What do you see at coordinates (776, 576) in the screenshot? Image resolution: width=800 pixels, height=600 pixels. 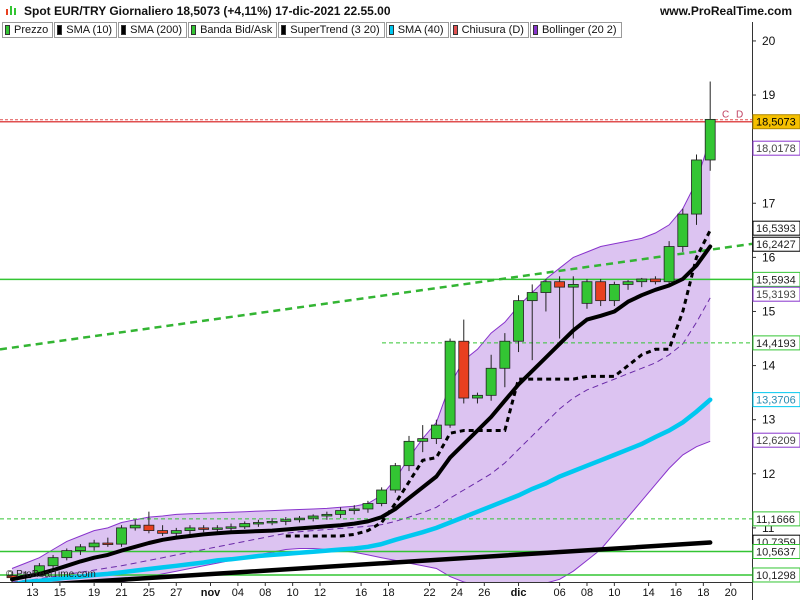 I see `price-label-text: 10,1298` at bounding box center [776, 576].